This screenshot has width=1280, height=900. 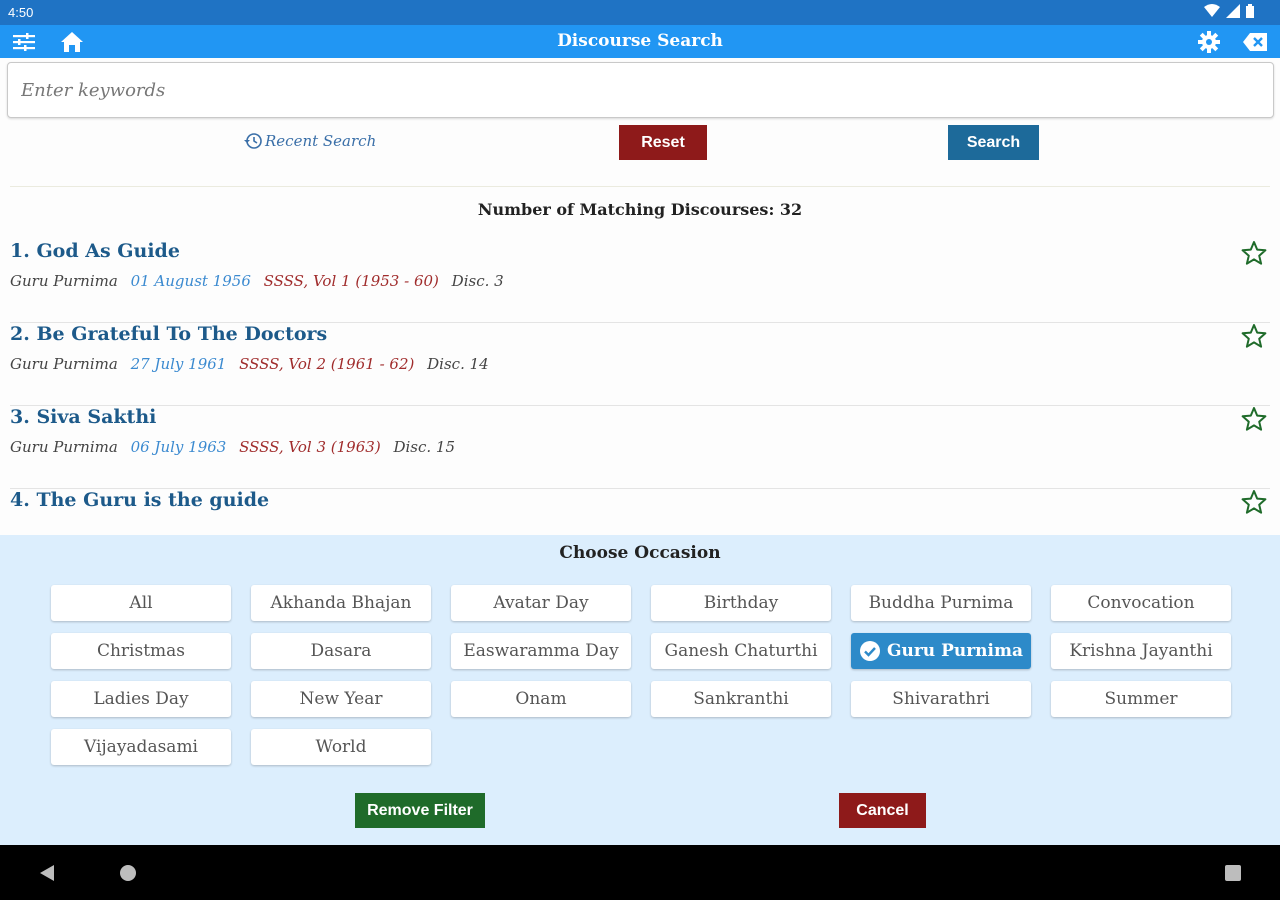 What do you see at coordinates (327, 364) in the screenshot?
I see `result-volume: SSSS, Vol 2 (1961 - 62)` at bounding box center [327, 364].